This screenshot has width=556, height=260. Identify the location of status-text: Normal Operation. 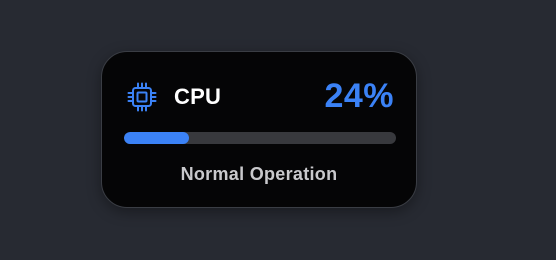
(259, 174).